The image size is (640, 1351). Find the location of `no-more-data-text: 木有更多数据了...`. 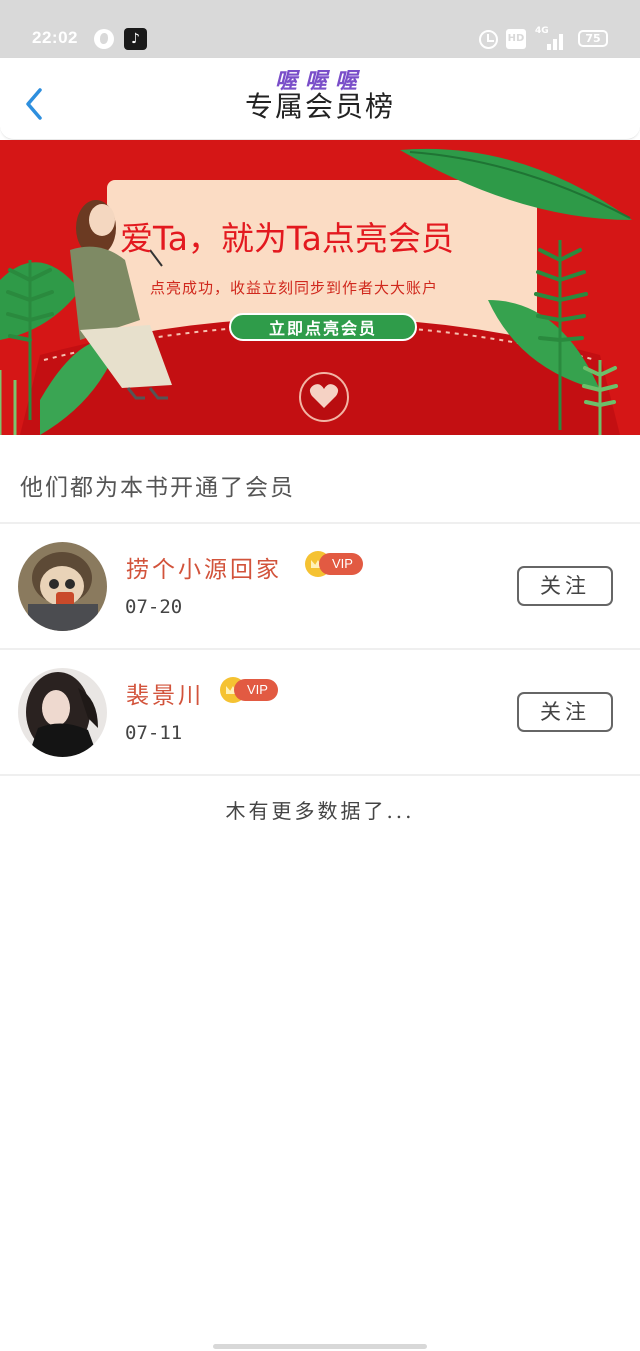

no-more-data-text: 木有更多数据了... is located at coordinates (320, 811).